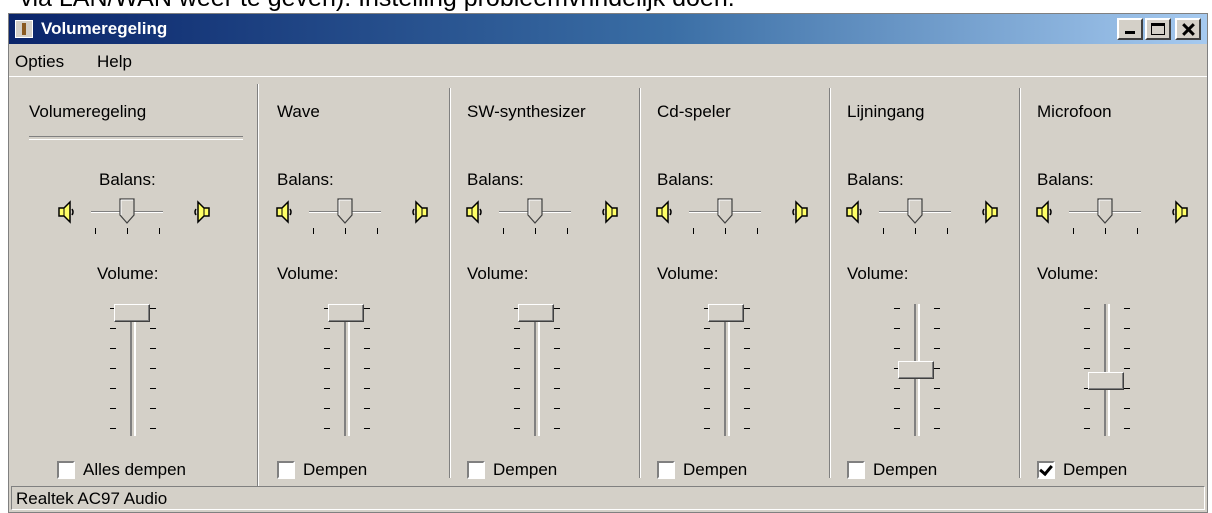 This screenshot has width=1212, height=513. I want to click on mute-control: Alles dempen, so click(121, 470).